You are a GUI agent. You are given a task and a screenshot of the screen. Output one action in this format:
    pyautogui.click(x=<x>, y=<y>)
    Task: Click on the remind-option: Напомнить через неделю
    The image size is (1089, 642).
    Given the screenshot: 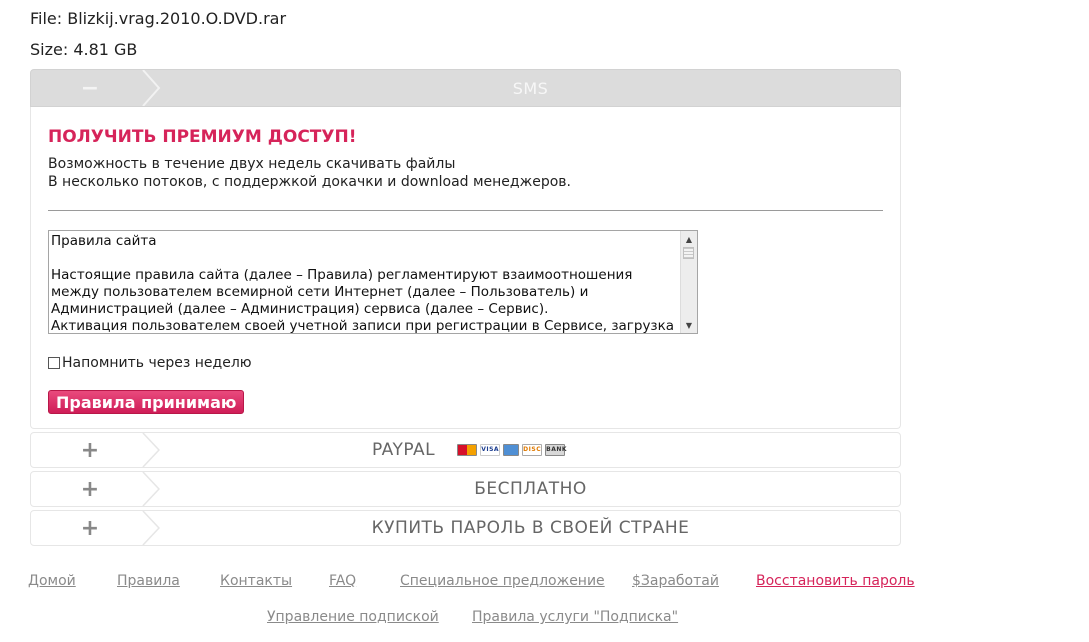 What is the action you would take?
    pyautogui.click(x=150, y=363)
    